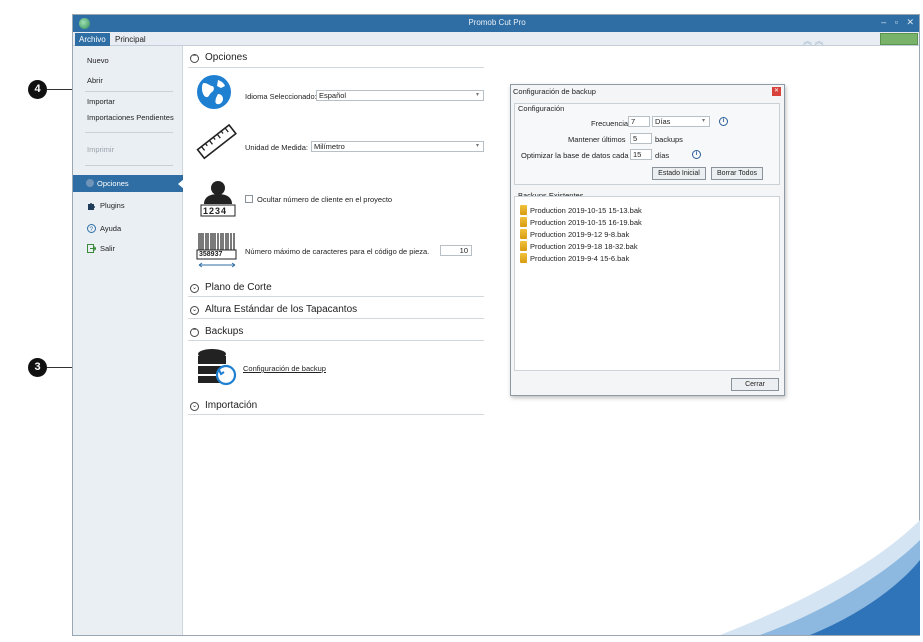 The image size is (923, 642). Describe the element at coordinates (397, 146) in the screenshot. I see `unit-select: Milímetro ▾` at that location.